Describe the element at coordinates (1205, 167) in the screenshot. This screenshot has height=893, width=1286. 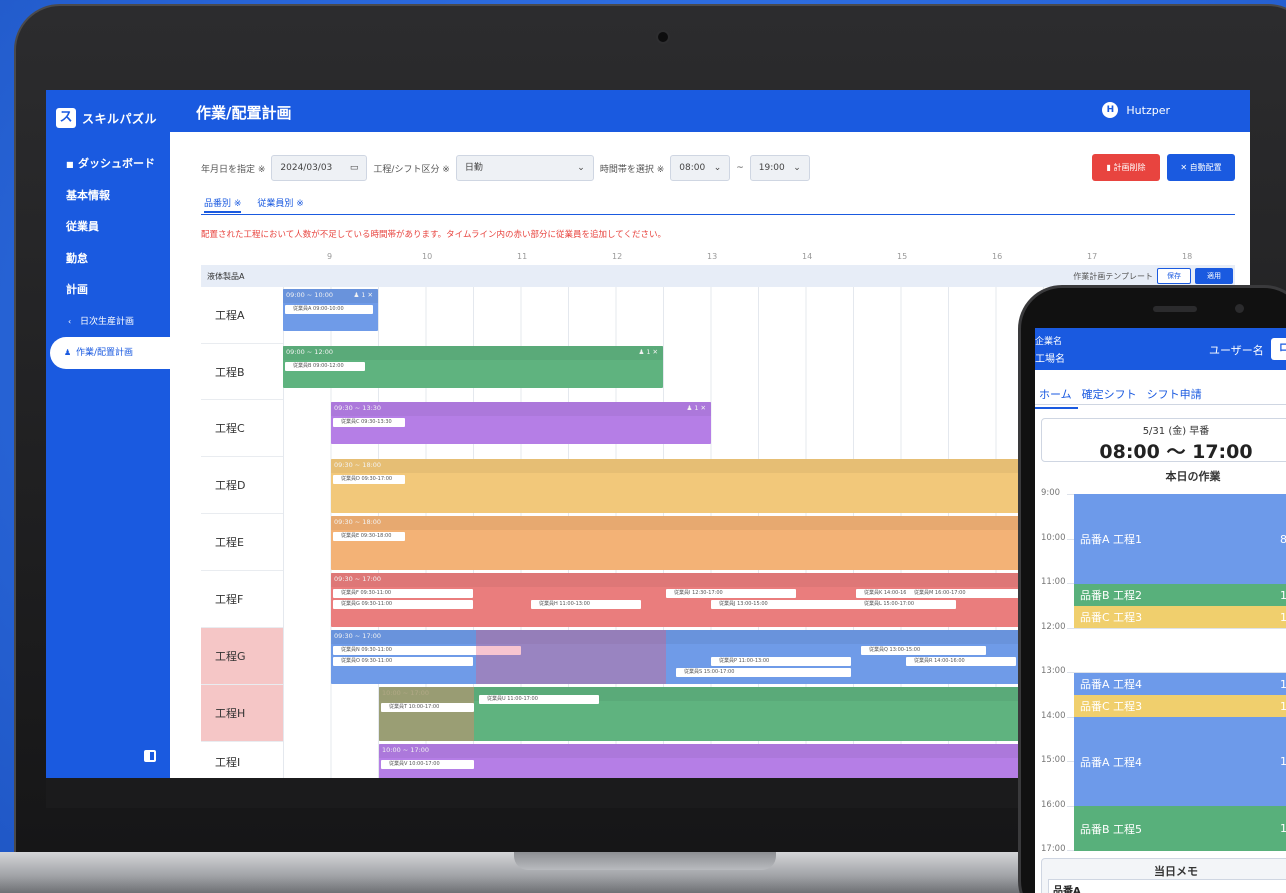
I see `auto-place-label: 自動配置` at that location.